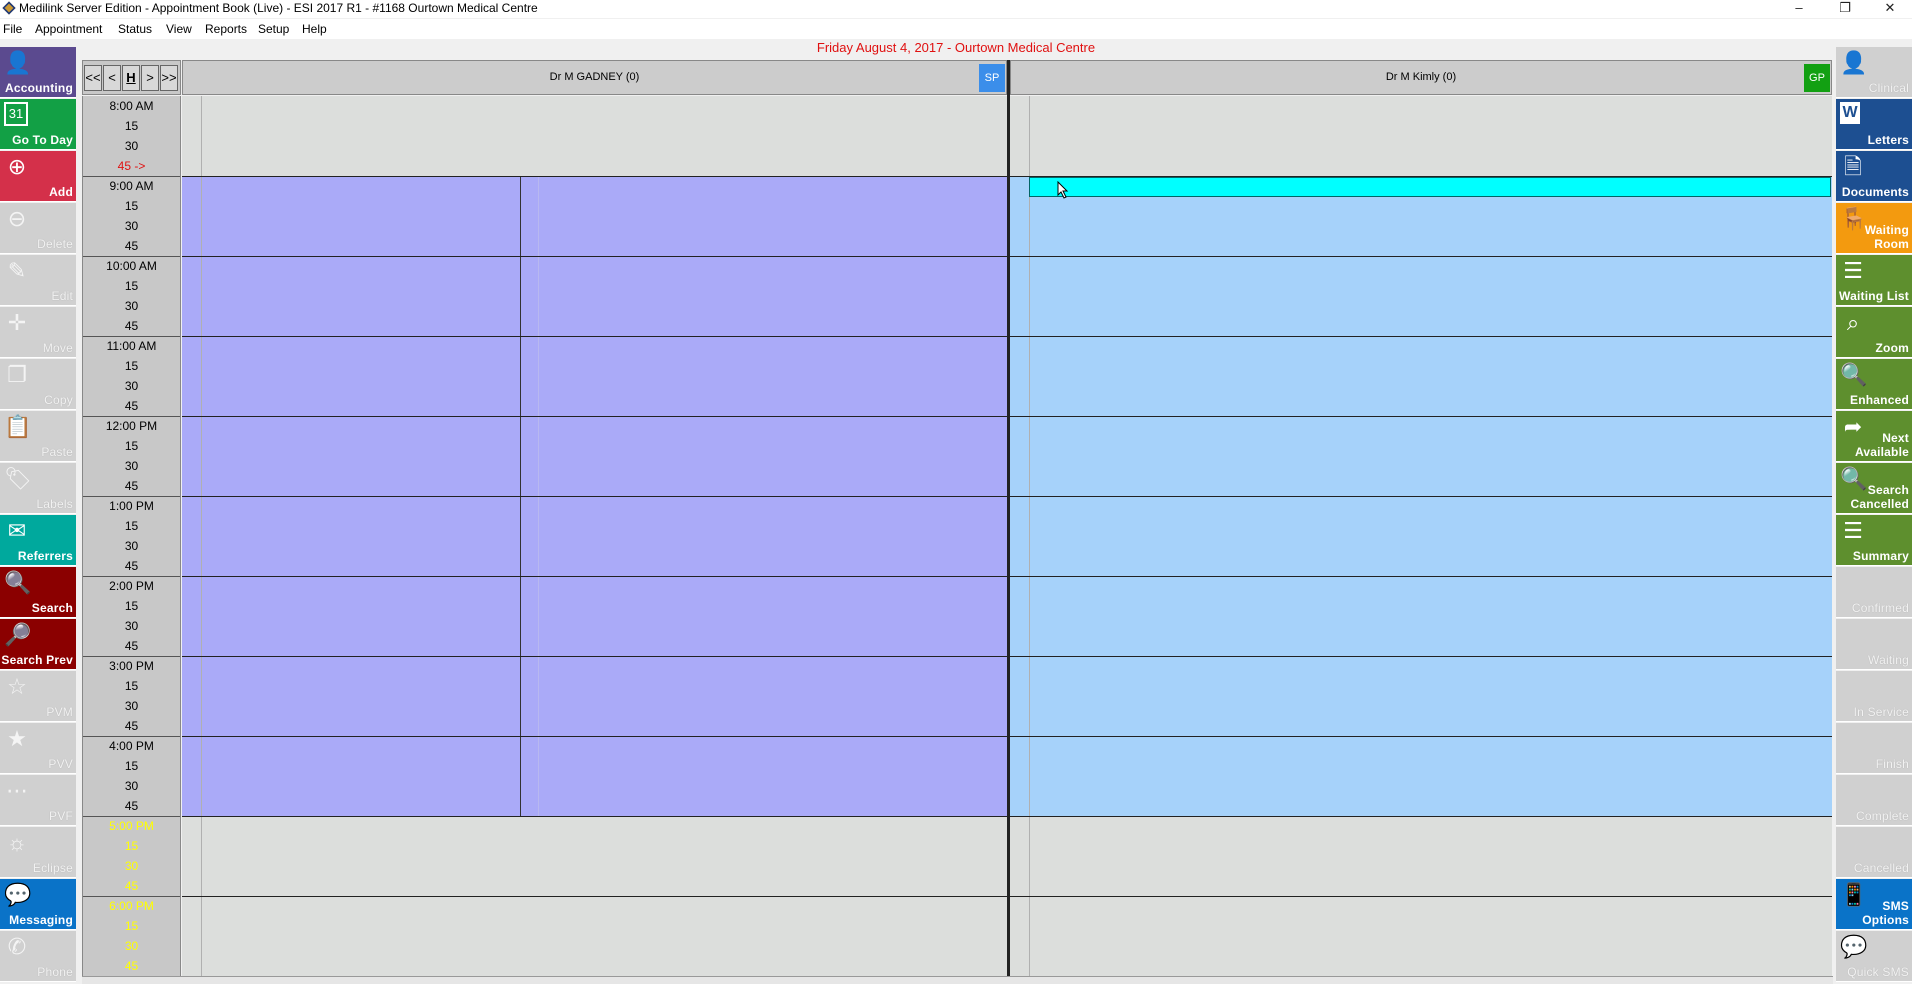 Image resolution: width=1912 pixels, height=984 pixels. Describe the element at coordinates (17, 946) in the screenshot. I see `phone-icon: ✆` at that location.